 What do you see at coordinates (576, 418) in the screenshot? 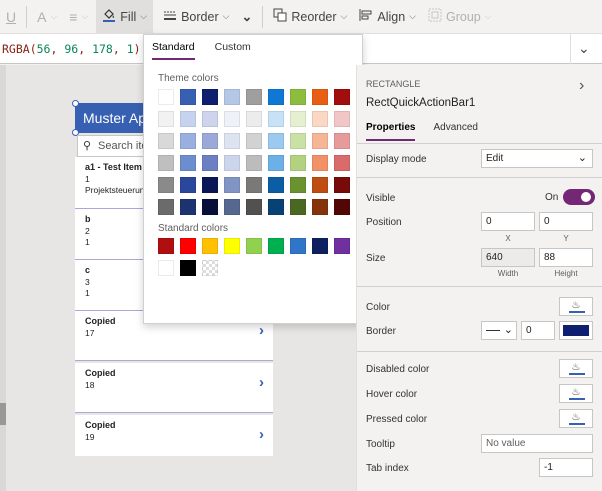
I see `pressed-color-button: ♨` at bounding box center [576, 418].